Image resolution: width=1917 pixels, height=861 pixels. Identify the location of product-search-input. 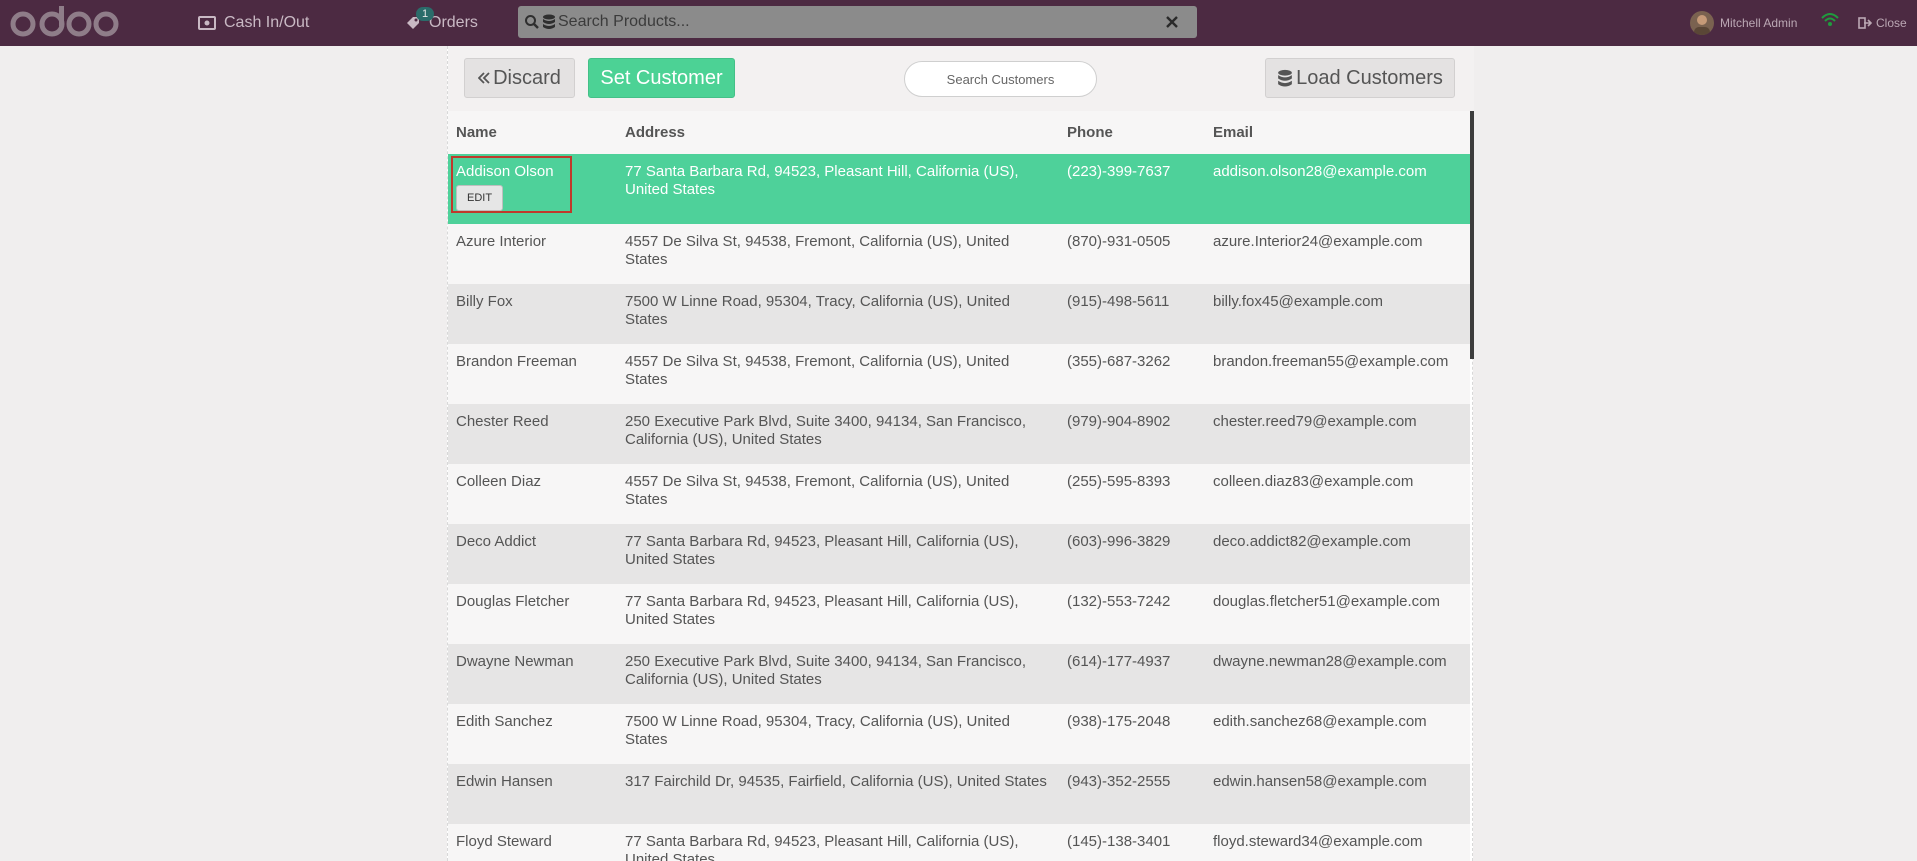
(857, 22).